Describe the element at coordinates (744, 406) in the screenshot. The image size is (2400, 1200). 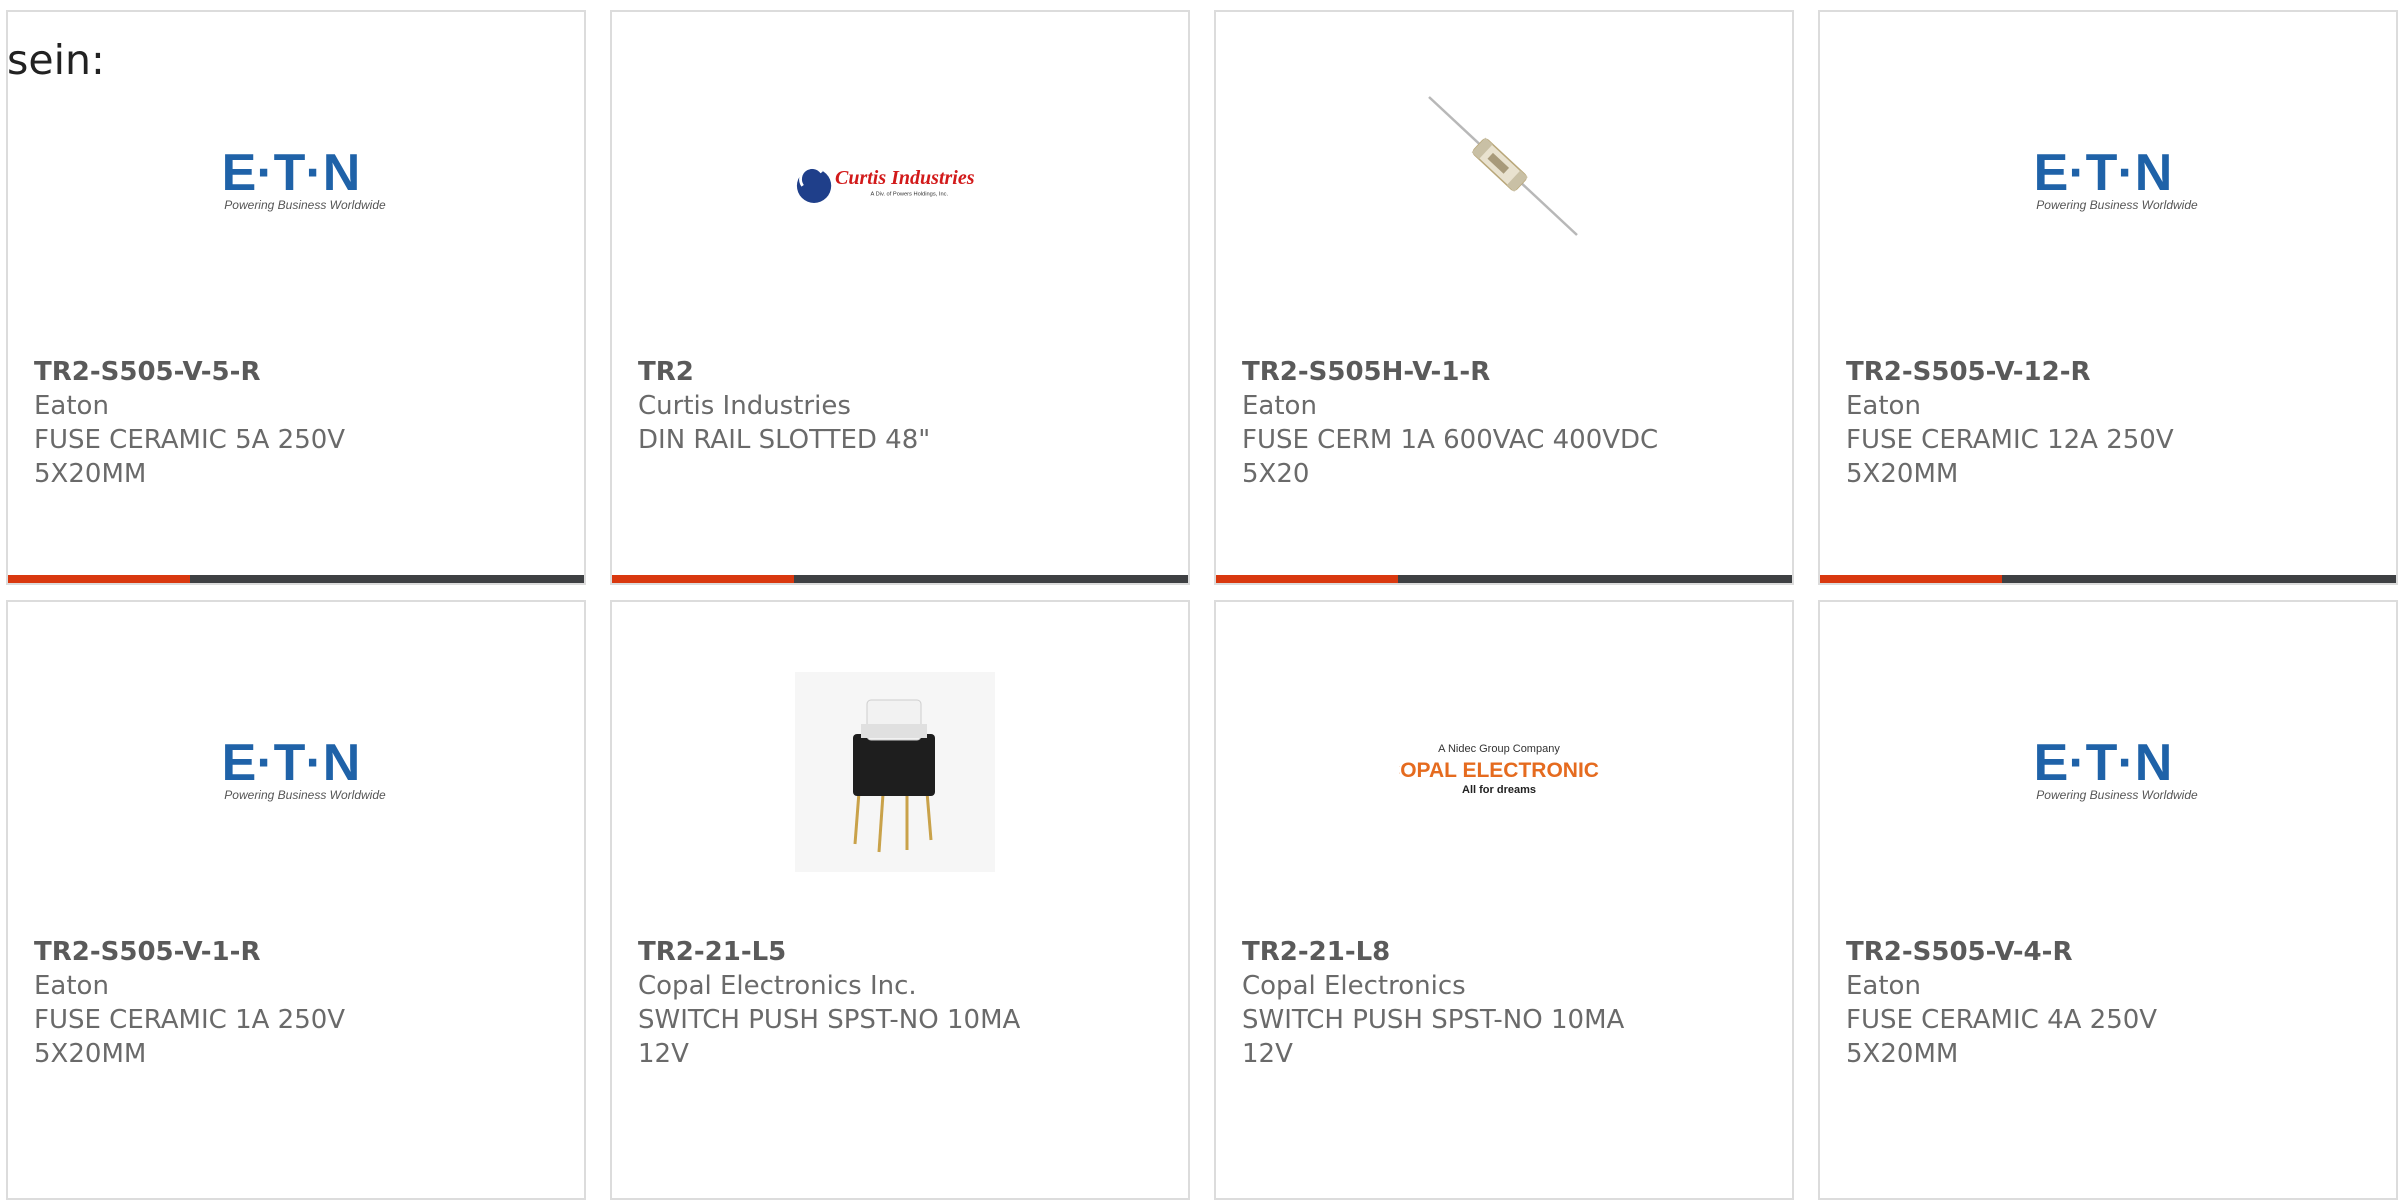
I see `manufacturer: Curtis Industries` at that location.